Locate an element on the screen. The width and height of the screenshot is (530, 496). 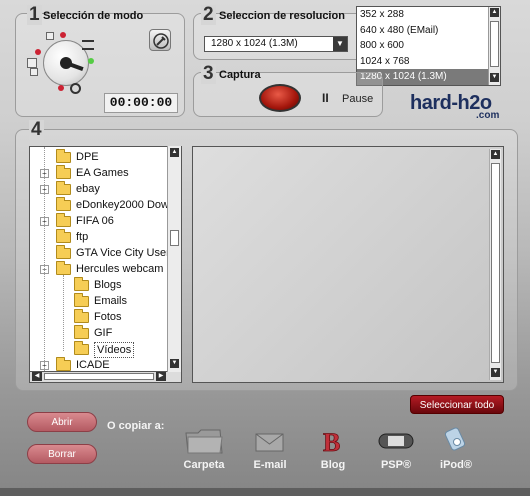
copy-to-label: O copiar a: is located at coordinates (136, 426).